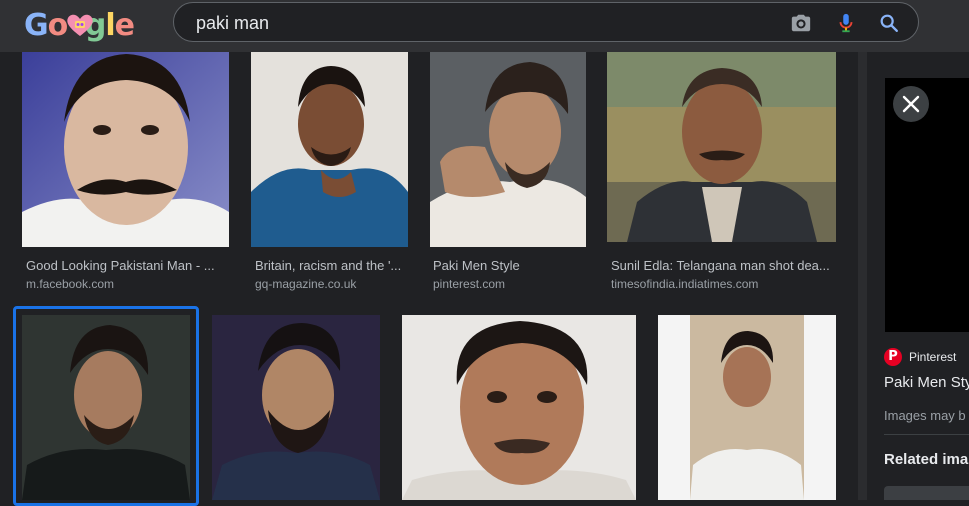 This screenshot has height=506, width=969. Describe the element at coordinates (476, 265) in the screenshot. I see `result-title: Paki Men Style` at that location.